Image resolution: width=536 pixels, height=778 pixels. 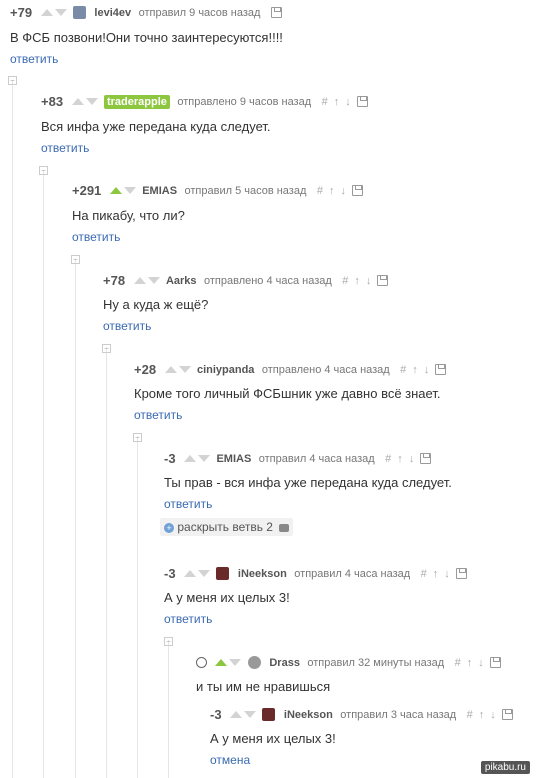 I want to click on comment-time: отправлено 4 часа назад, so click(x=268, y=280).